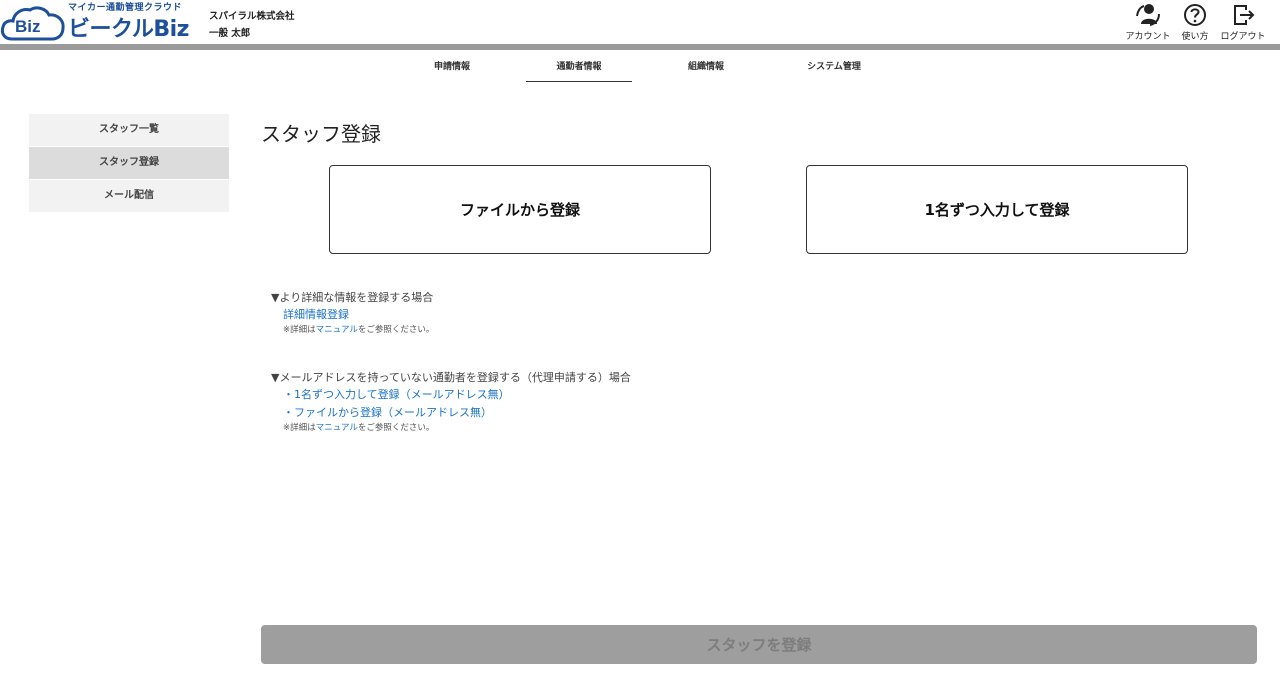  Describe the element at coordinates (1243, 37) in the screenshot. I see `logout-label: ログアウト` at that location.